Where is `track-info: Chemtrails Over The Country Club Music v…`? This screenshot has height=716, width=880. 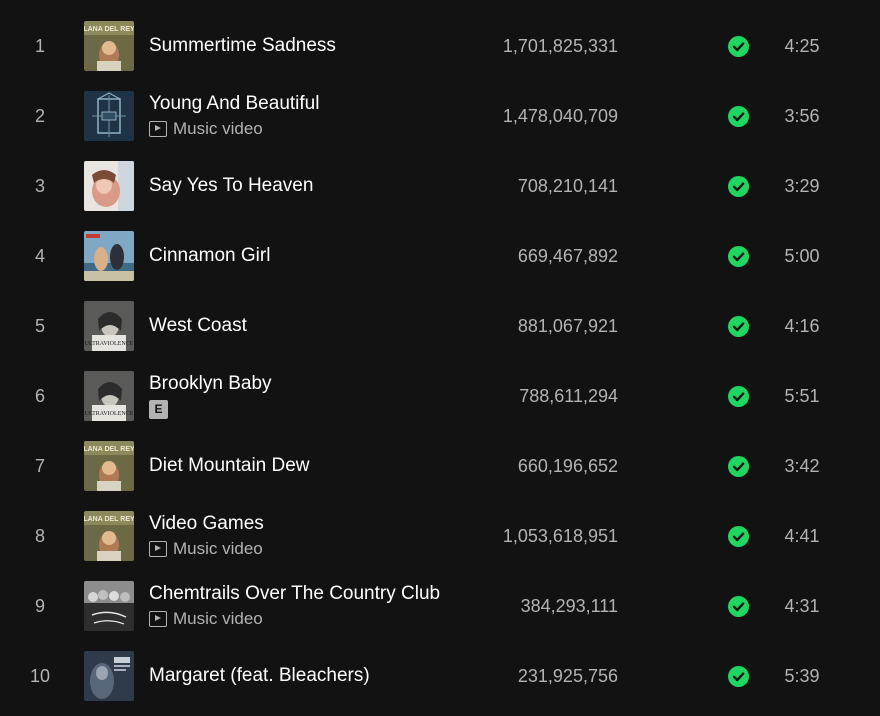
track-info: Chemtrails Over The Country Club Music v… is located at coordinates (314, 606).